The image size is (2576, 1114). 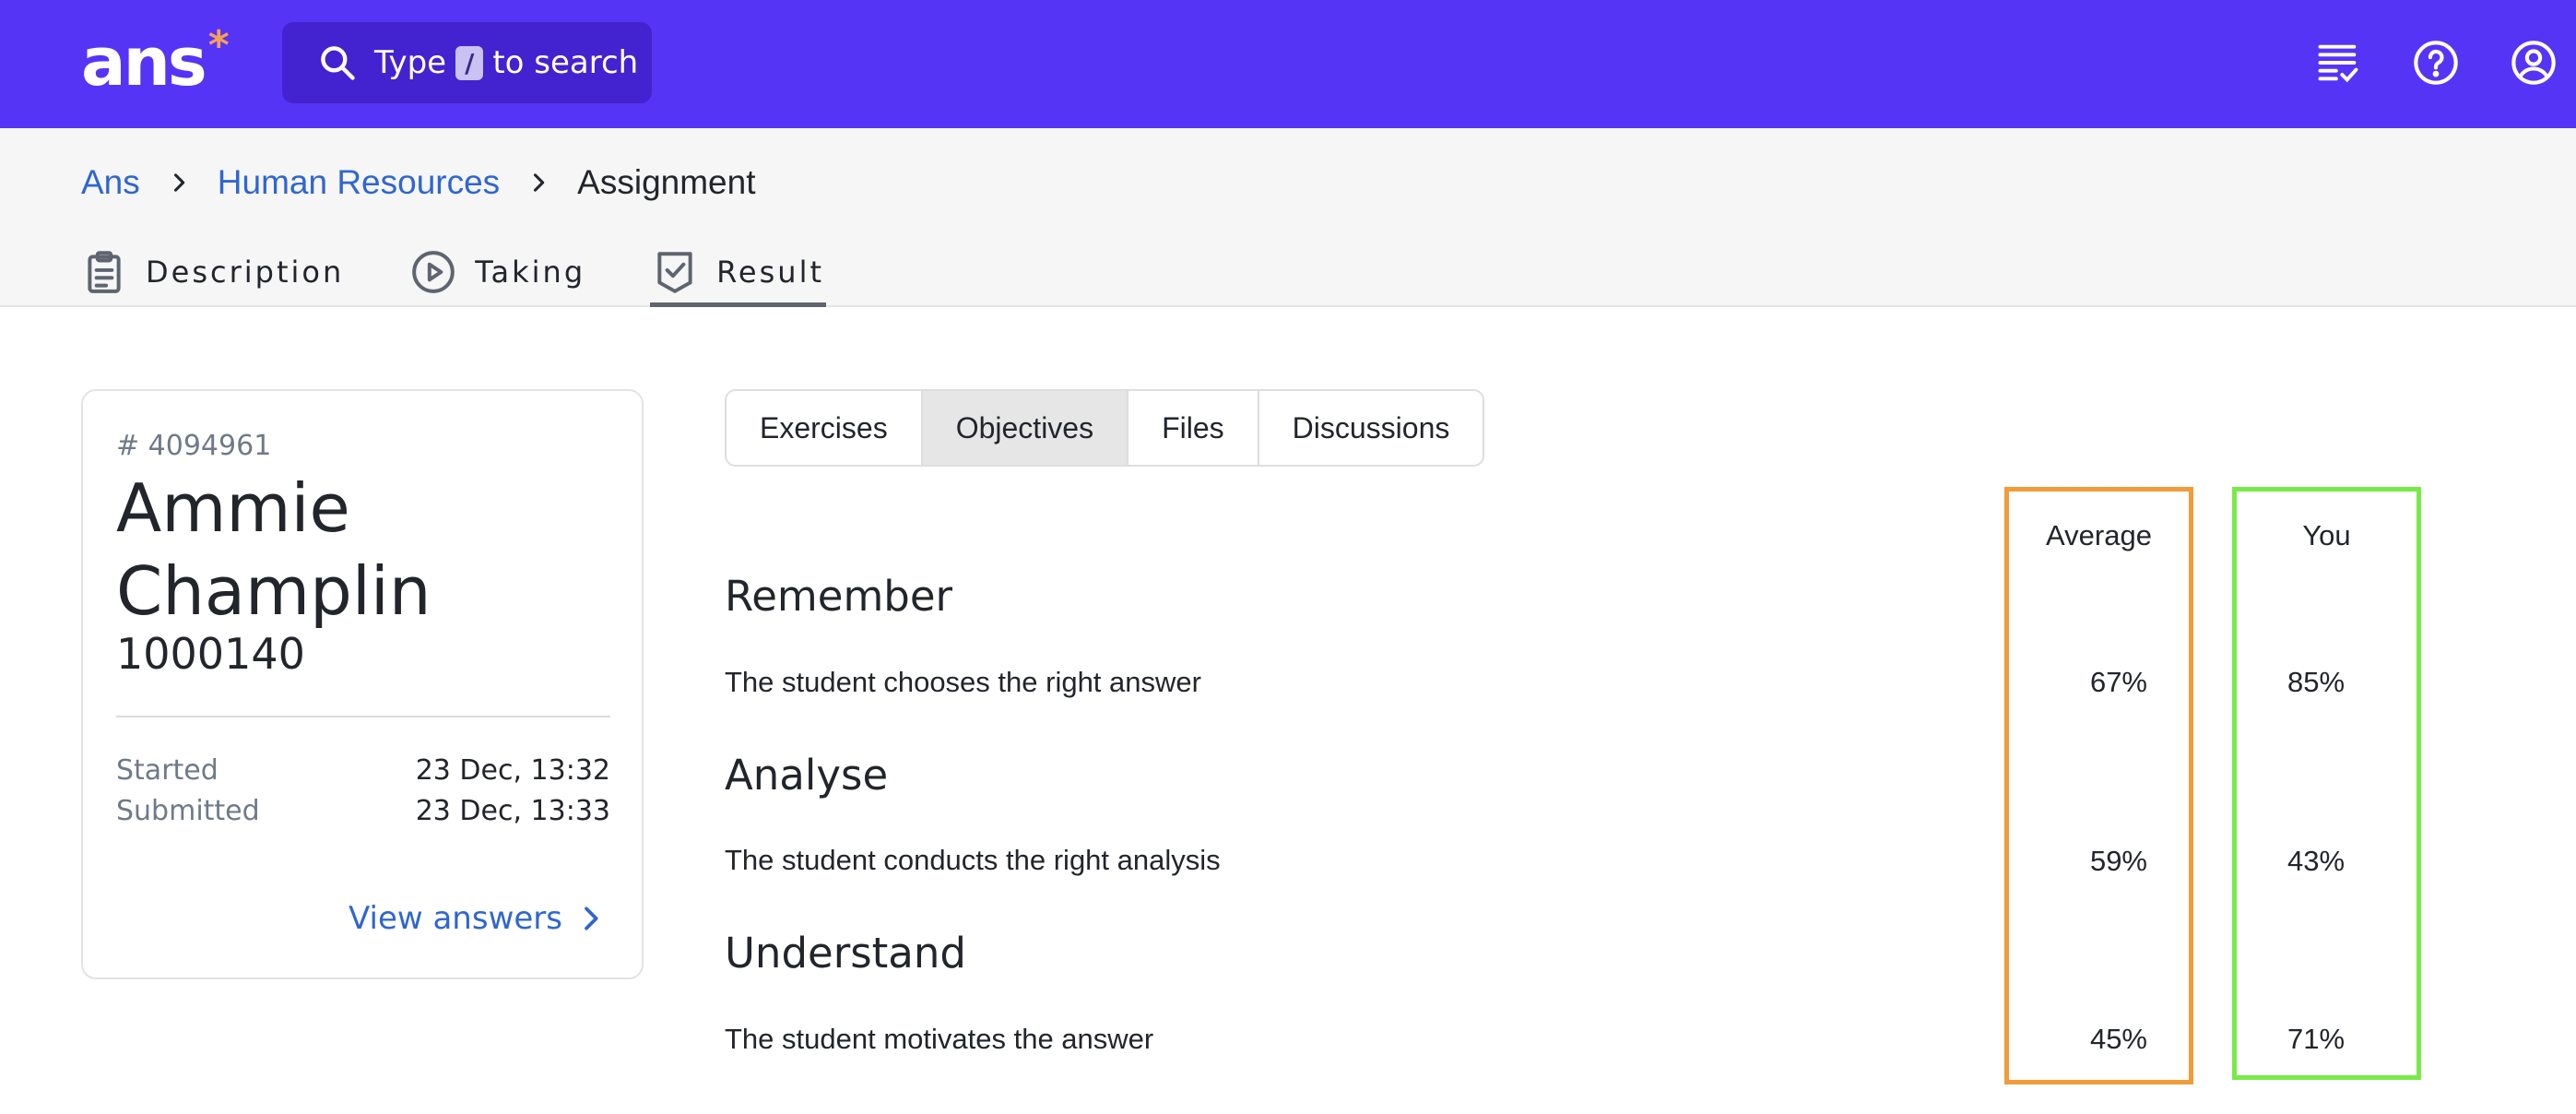 I want to click on started-value: 23 Dec, 13:32, so click(x=512, y=770).